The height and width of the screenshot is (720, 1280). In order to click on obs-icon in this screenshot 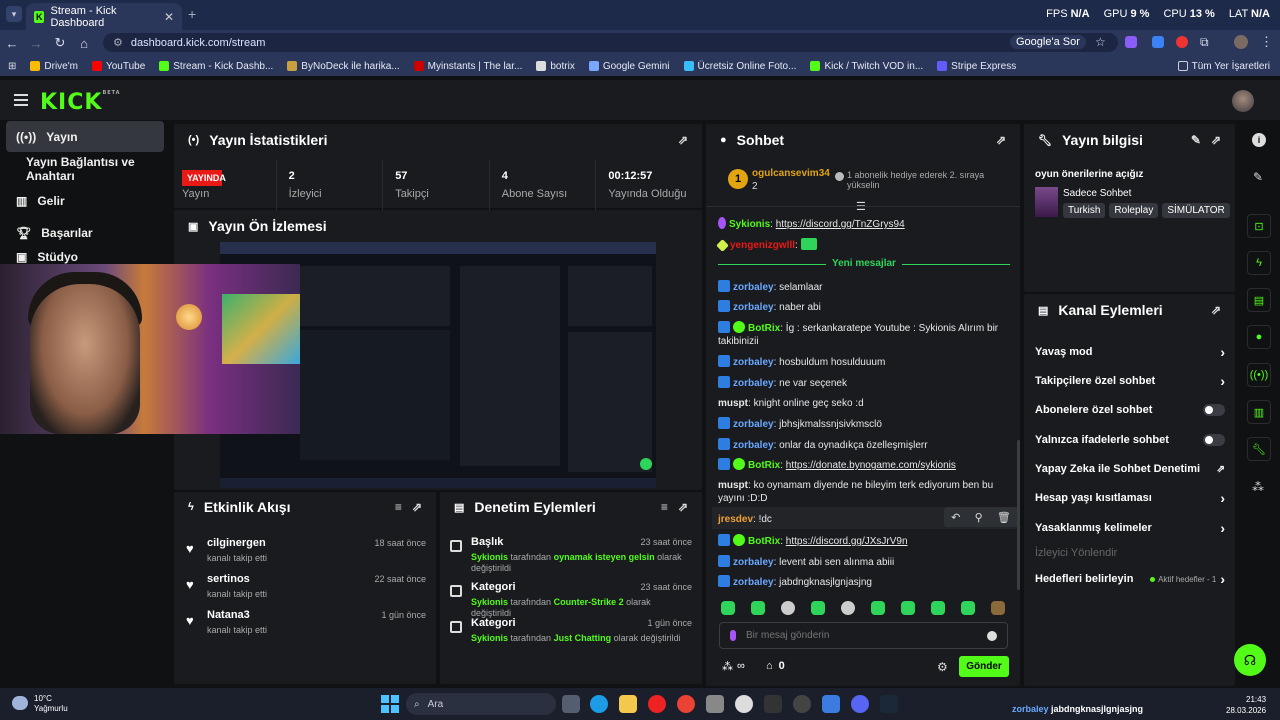, I will do `click(802, 704)`.